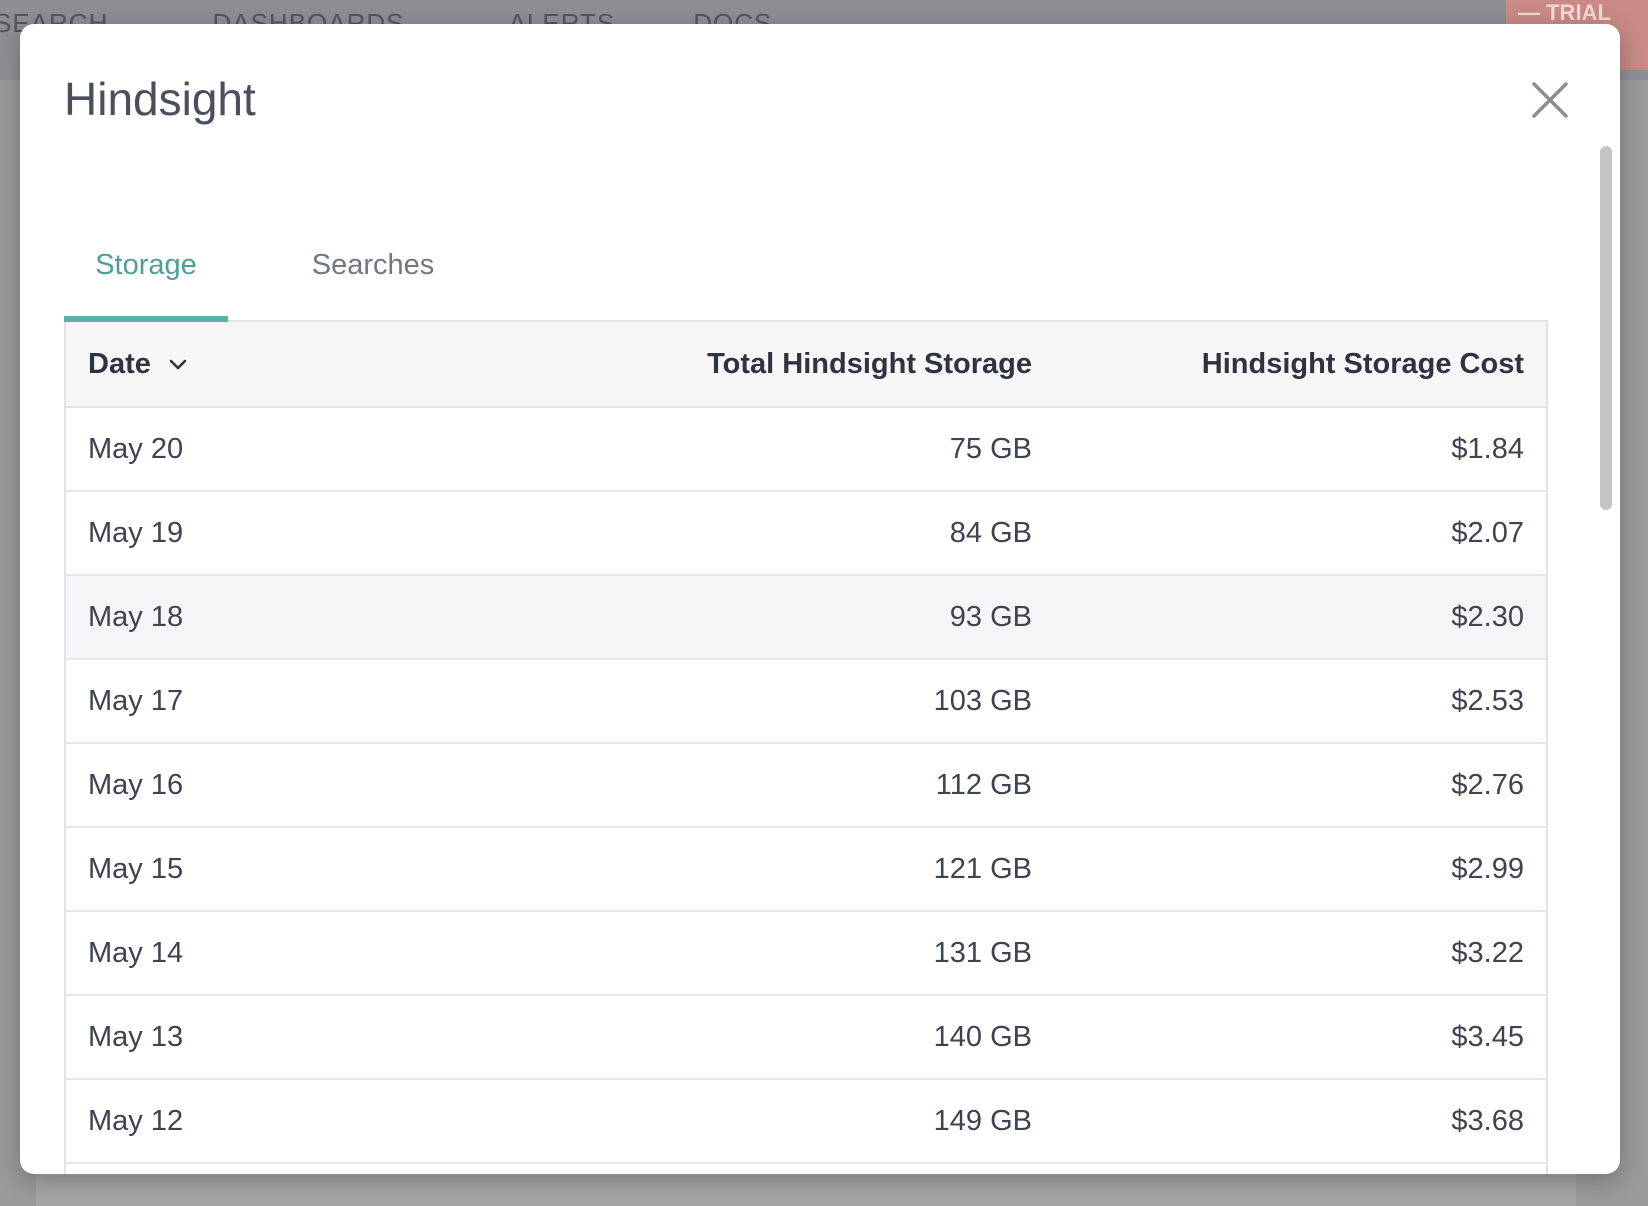 This screenshot has width=1648, height=1206. Describe the element at coordinates (1606, 328) in the screenshot. I see `modal-scrollbar-thumb` at that location.